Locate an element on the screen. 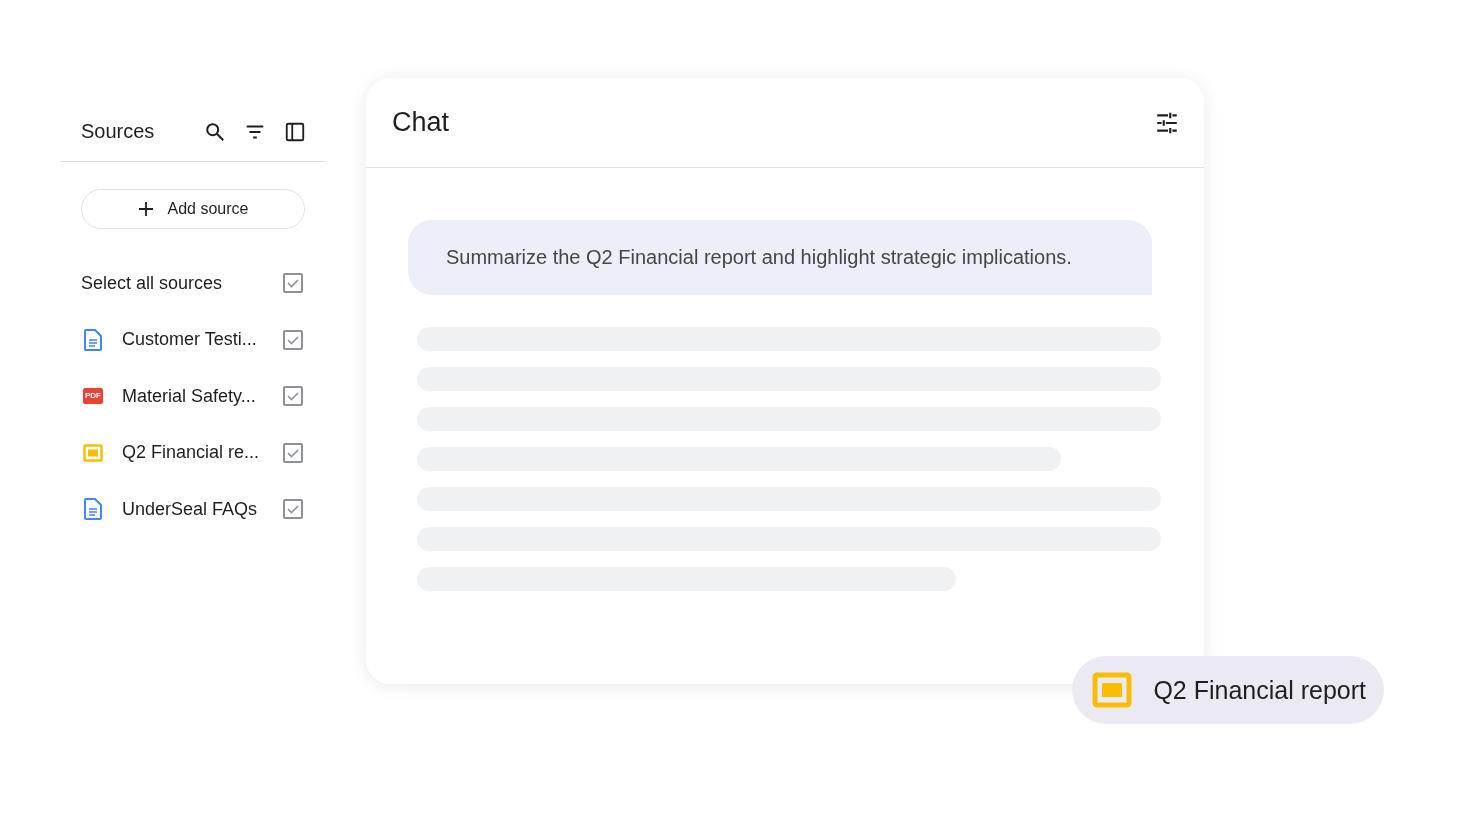  side-panel-icon is located at coordinates (295, 131).